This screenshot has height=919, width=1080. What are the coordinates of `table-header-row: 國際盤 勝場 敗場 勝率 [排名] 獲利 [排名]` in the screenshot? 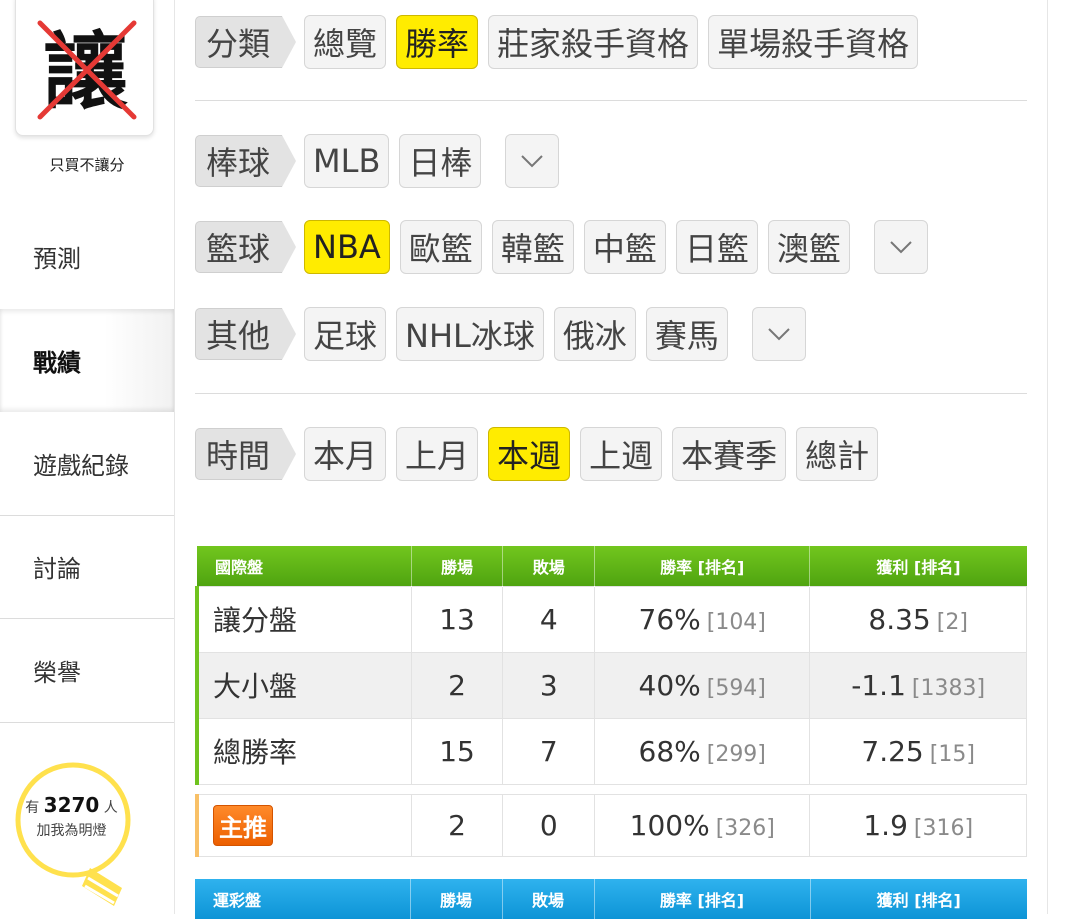 It's located at (612, 566).